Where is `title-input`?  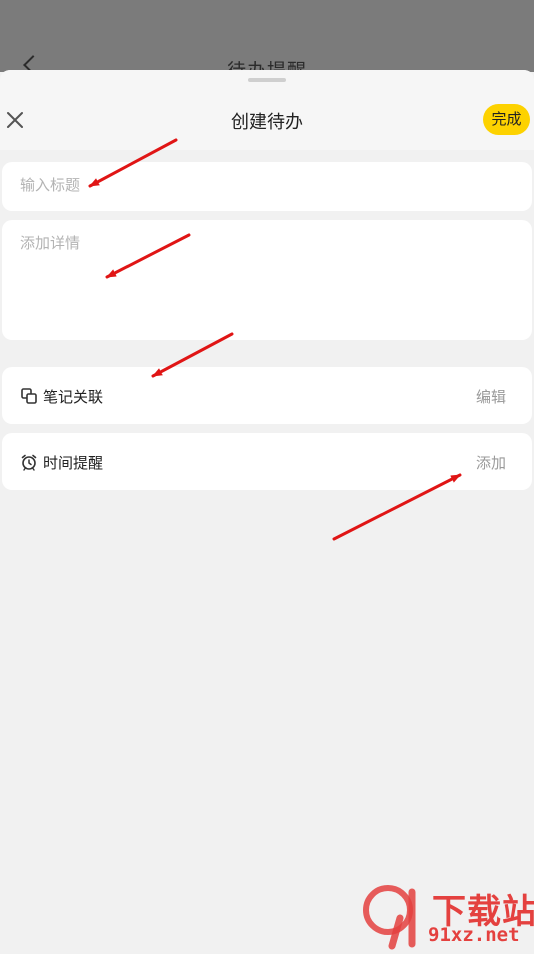 title-input is located at coordinates (265, 185).